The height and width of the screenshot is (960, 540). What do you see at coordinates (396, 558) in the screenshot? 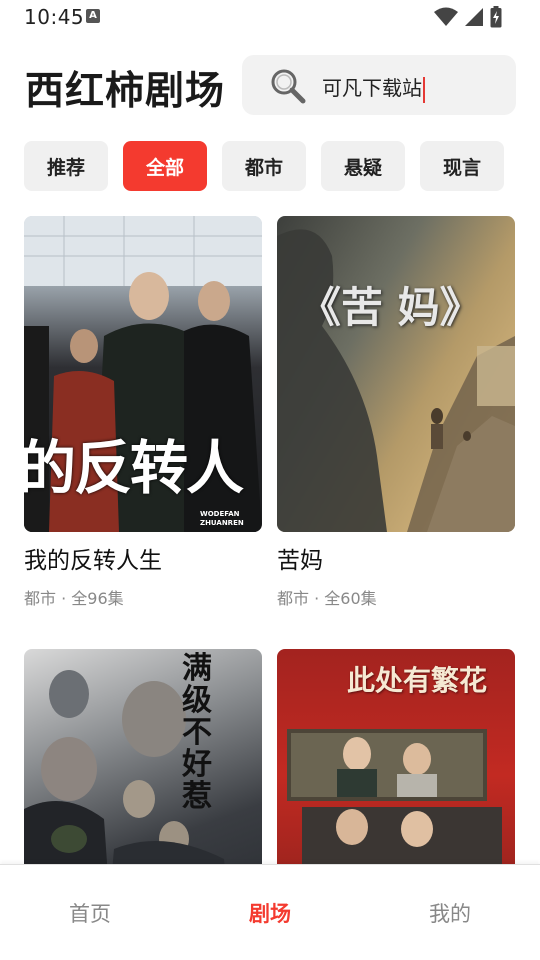
I see `drama-title: 苦妈` at bounding box center [396, 558].